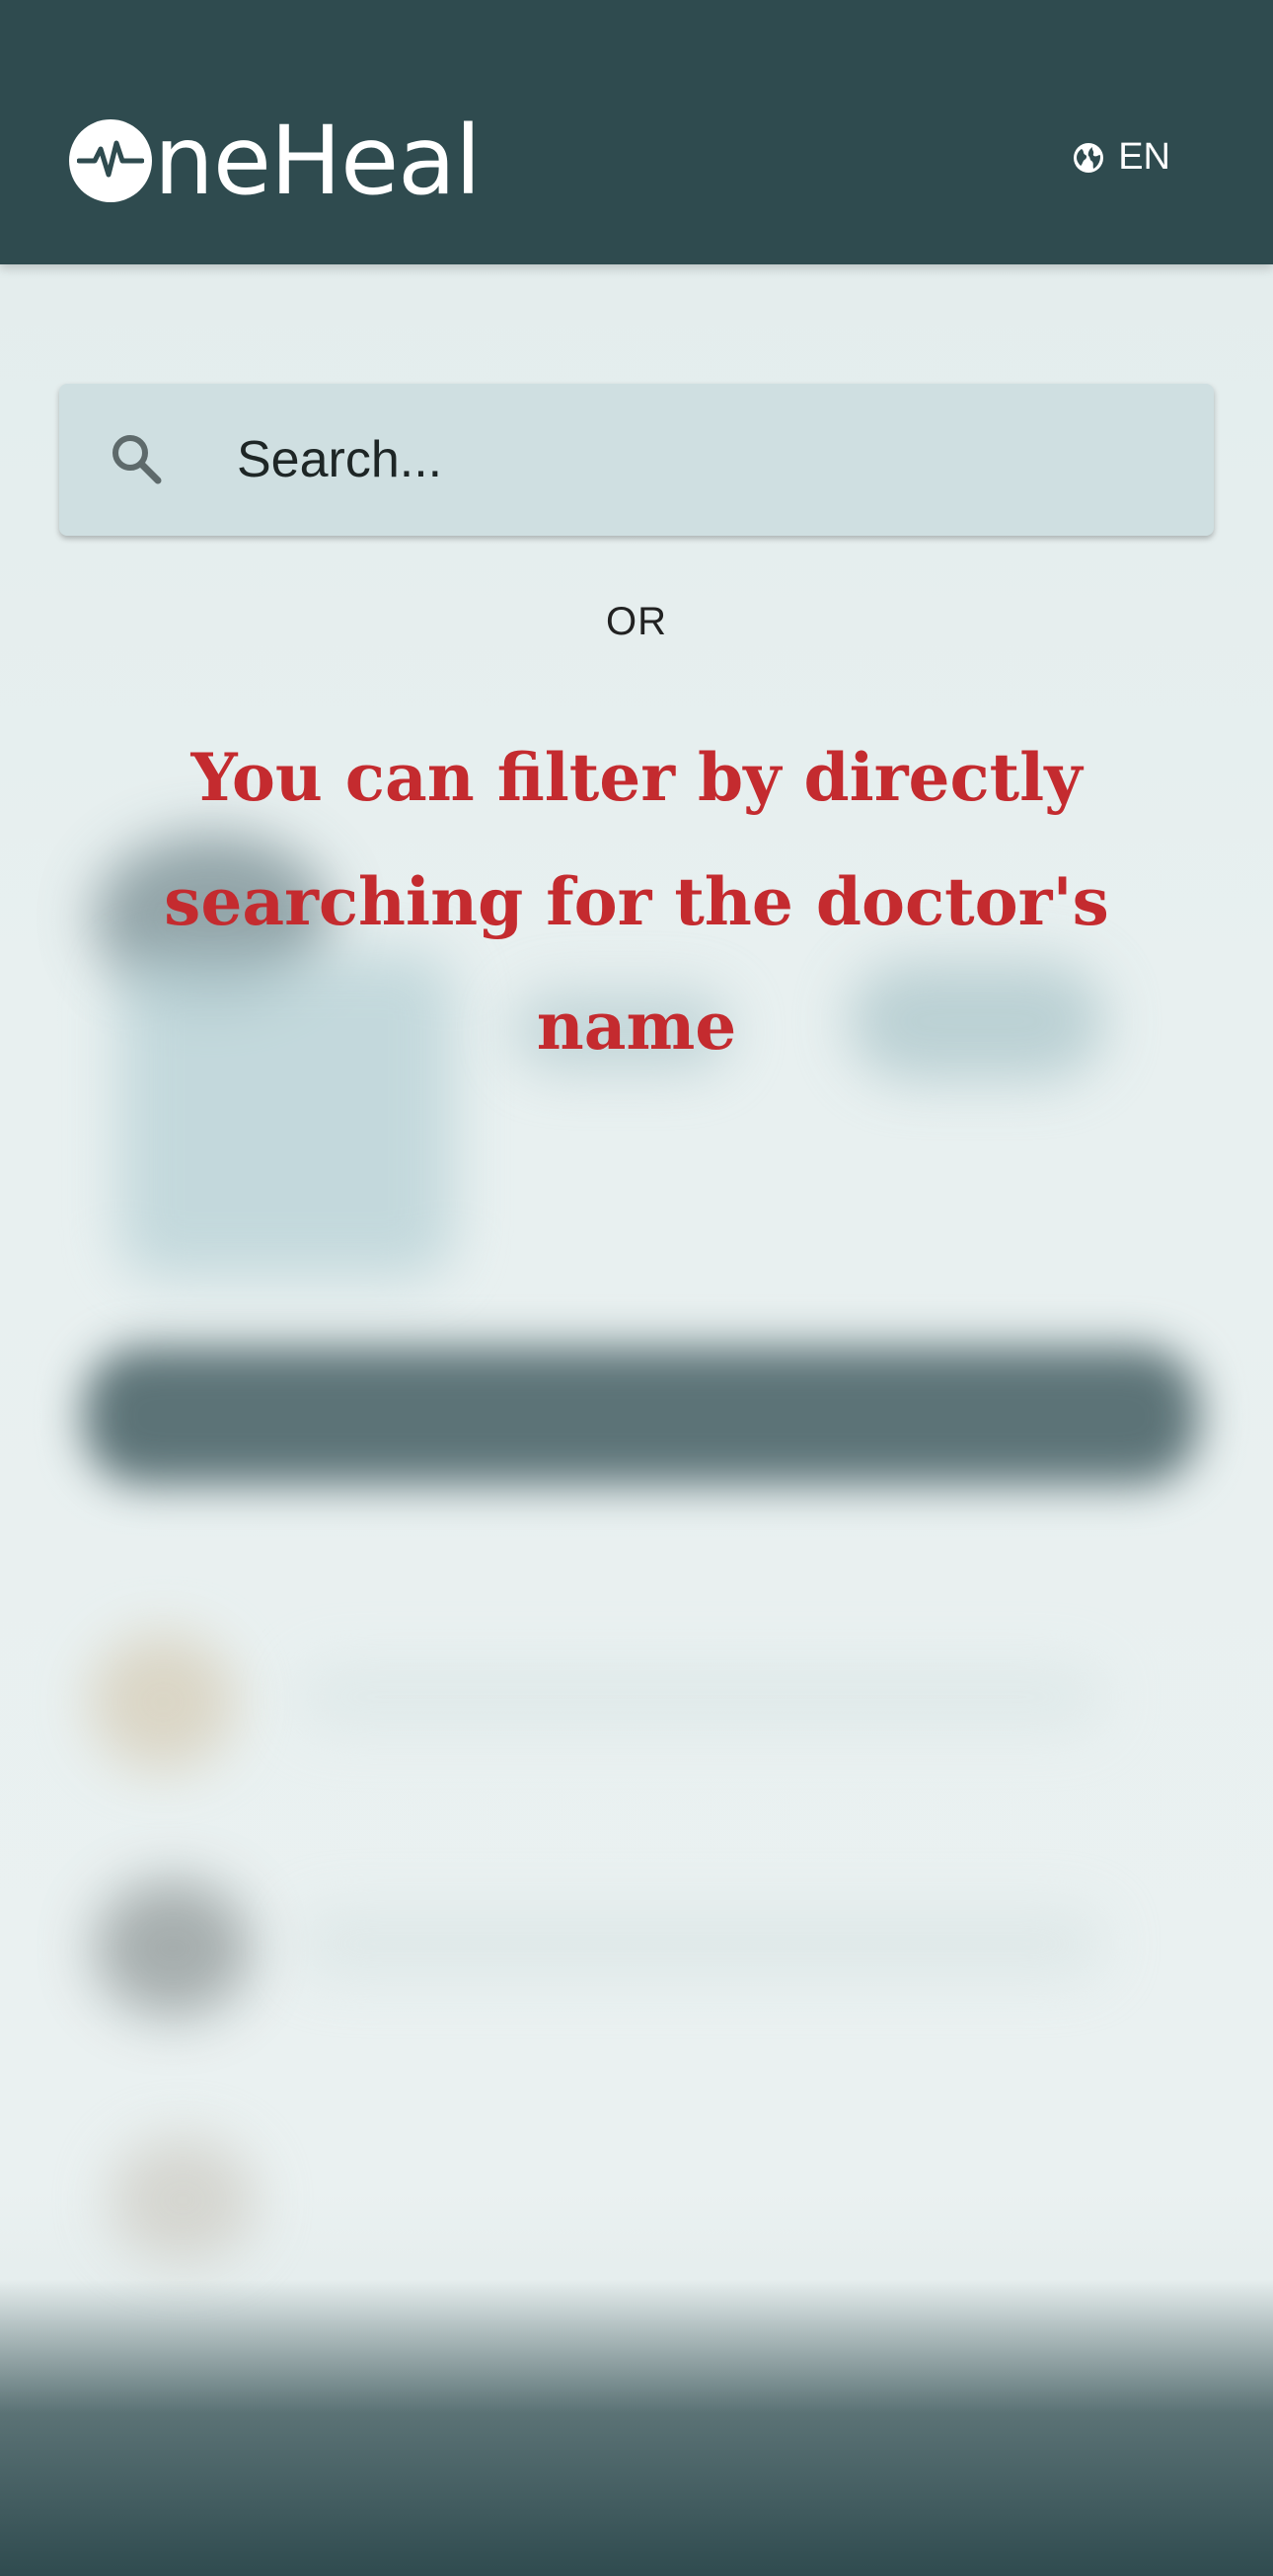  I want to click on hint-line-1: You can filter by directly, so click(636, 777).